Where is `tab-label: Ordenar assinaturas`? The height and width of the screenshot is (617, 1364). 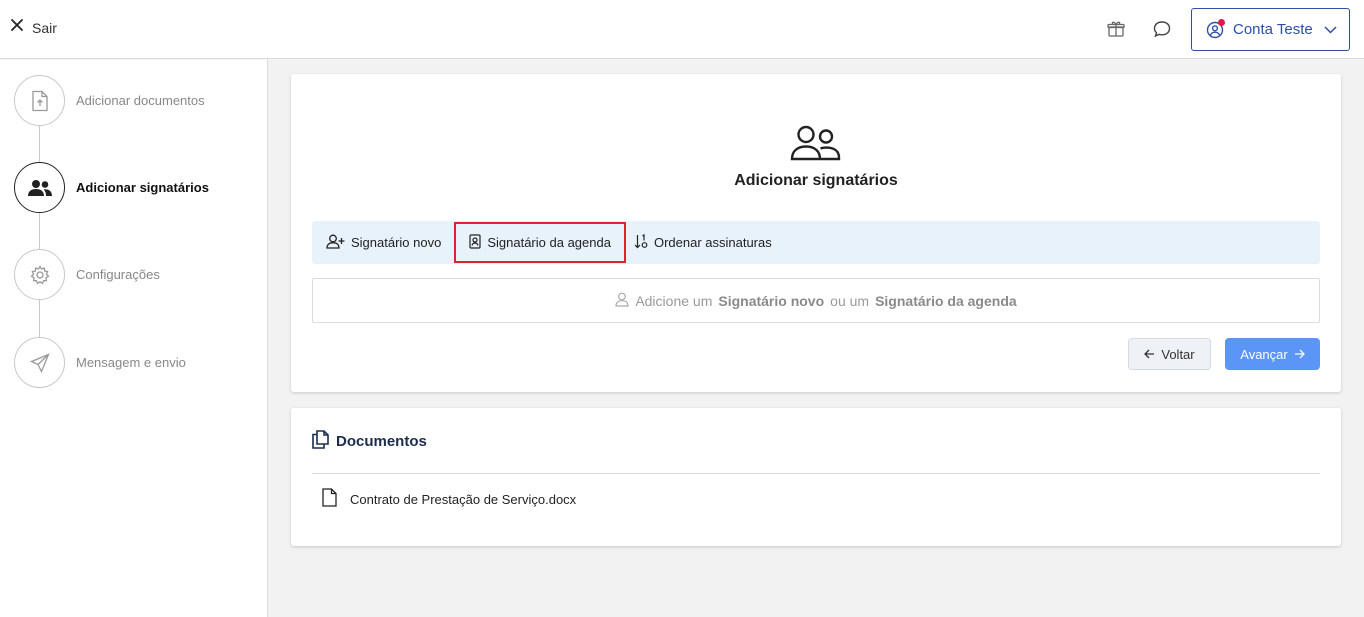 tab-label: Ordenar assinaturas is located at coordinates (712, 242).